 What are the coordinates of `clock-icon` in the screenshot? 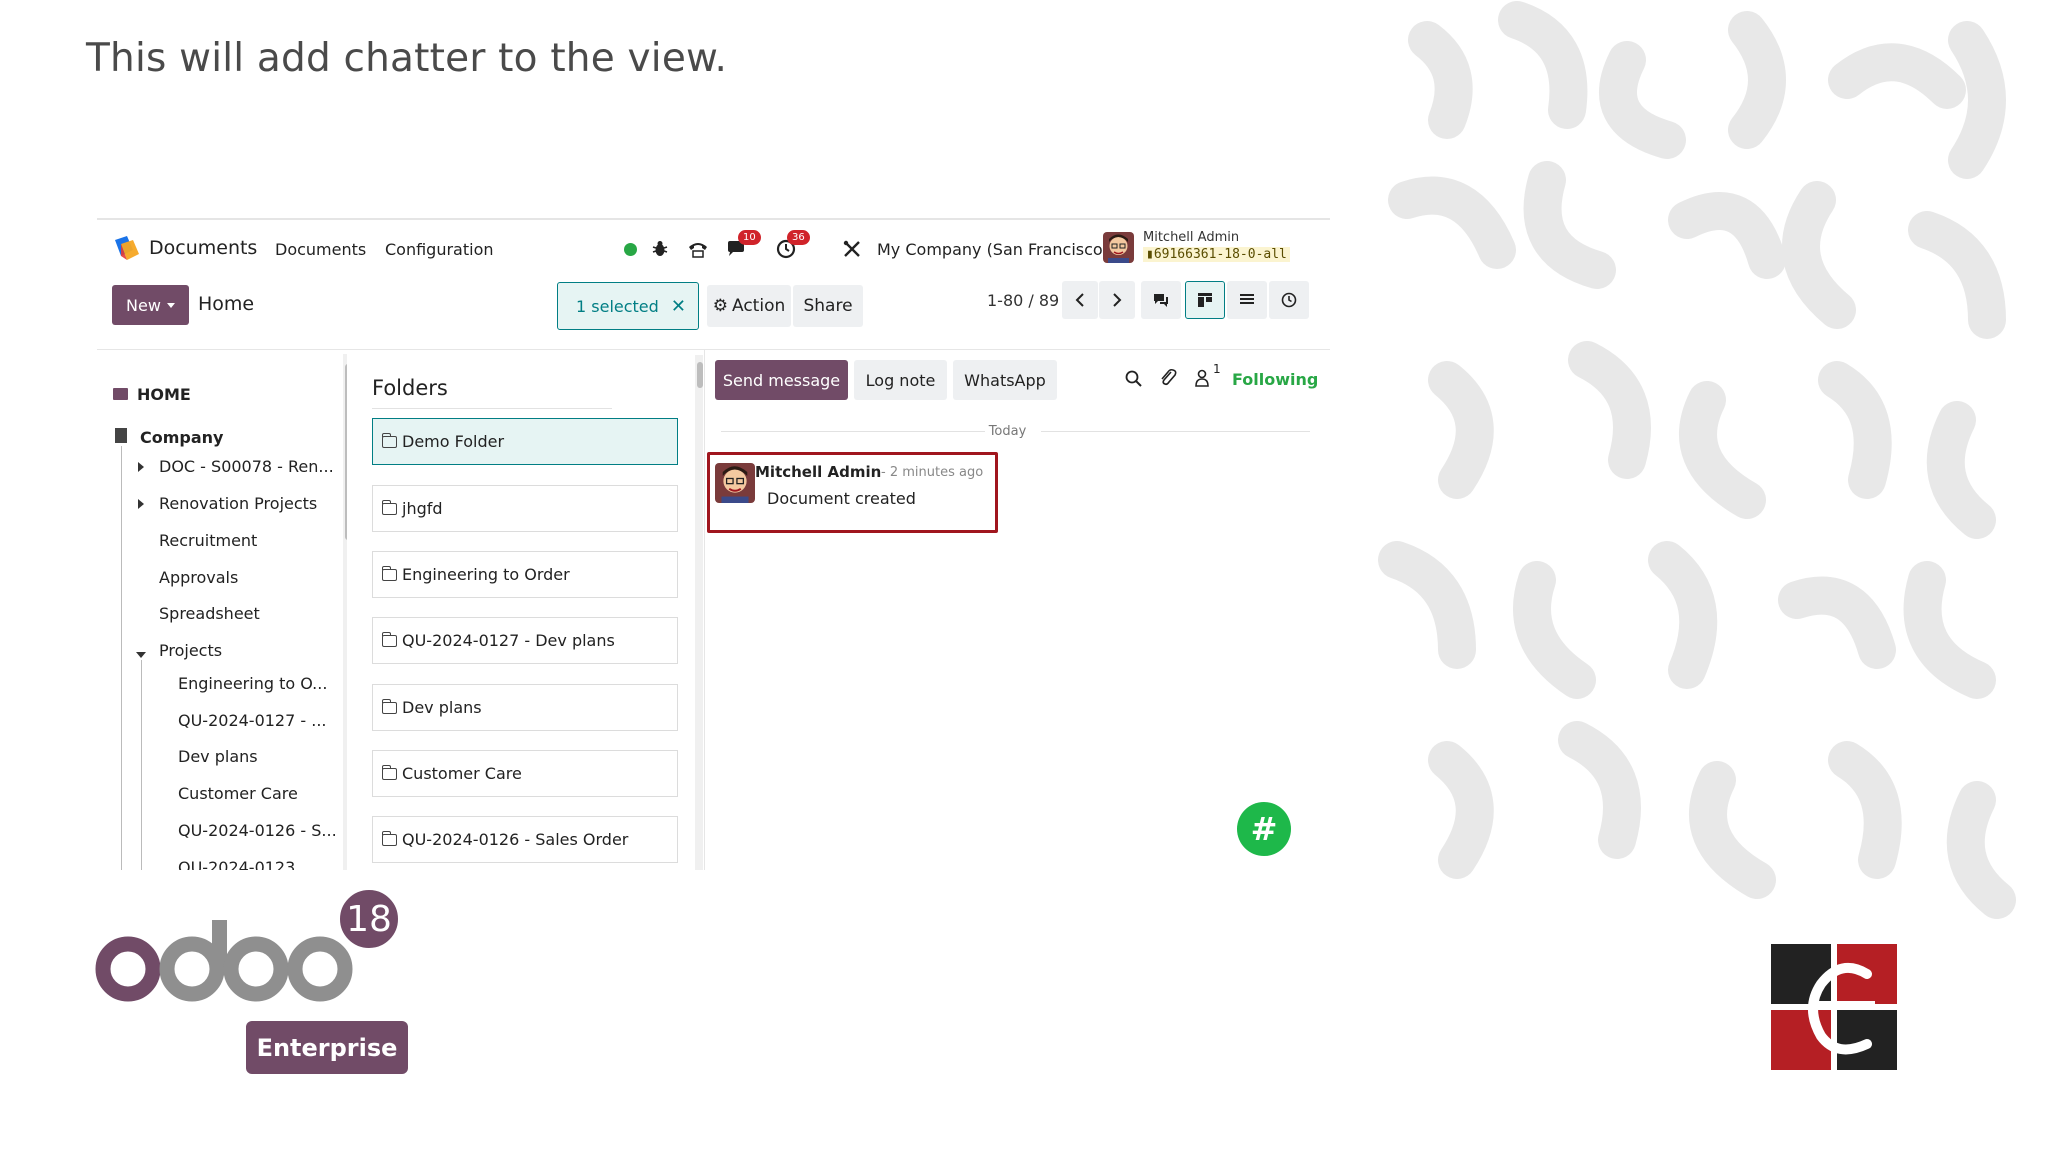 It's located at (1289, 300).